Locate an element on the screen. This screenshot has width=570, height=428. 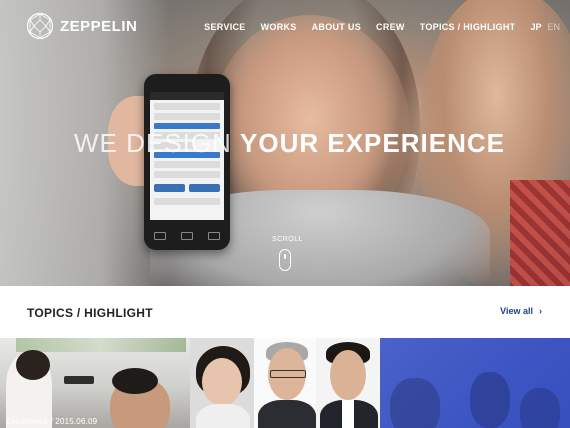
headline-light: WE DESIGN is located at coordinates (157, 143).